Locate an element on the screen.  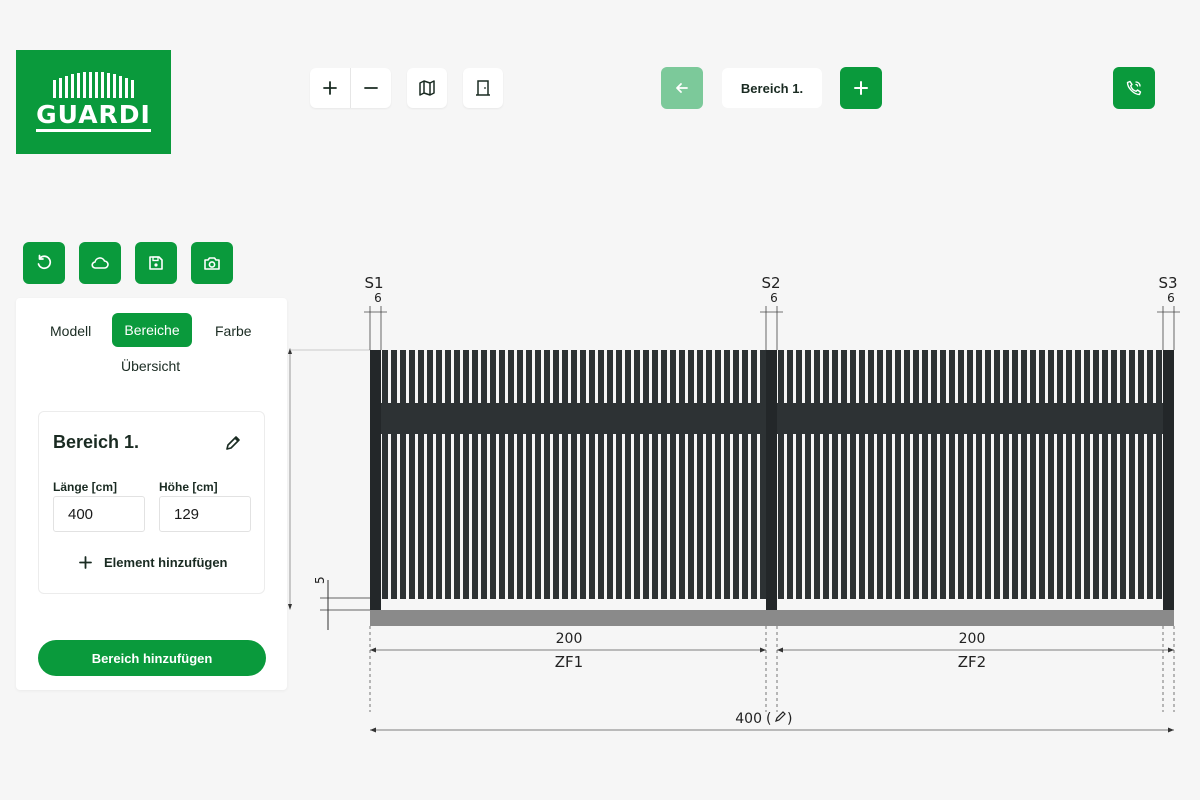
add-element-button: Element hinzufügen is located at coordinates (153, 562).